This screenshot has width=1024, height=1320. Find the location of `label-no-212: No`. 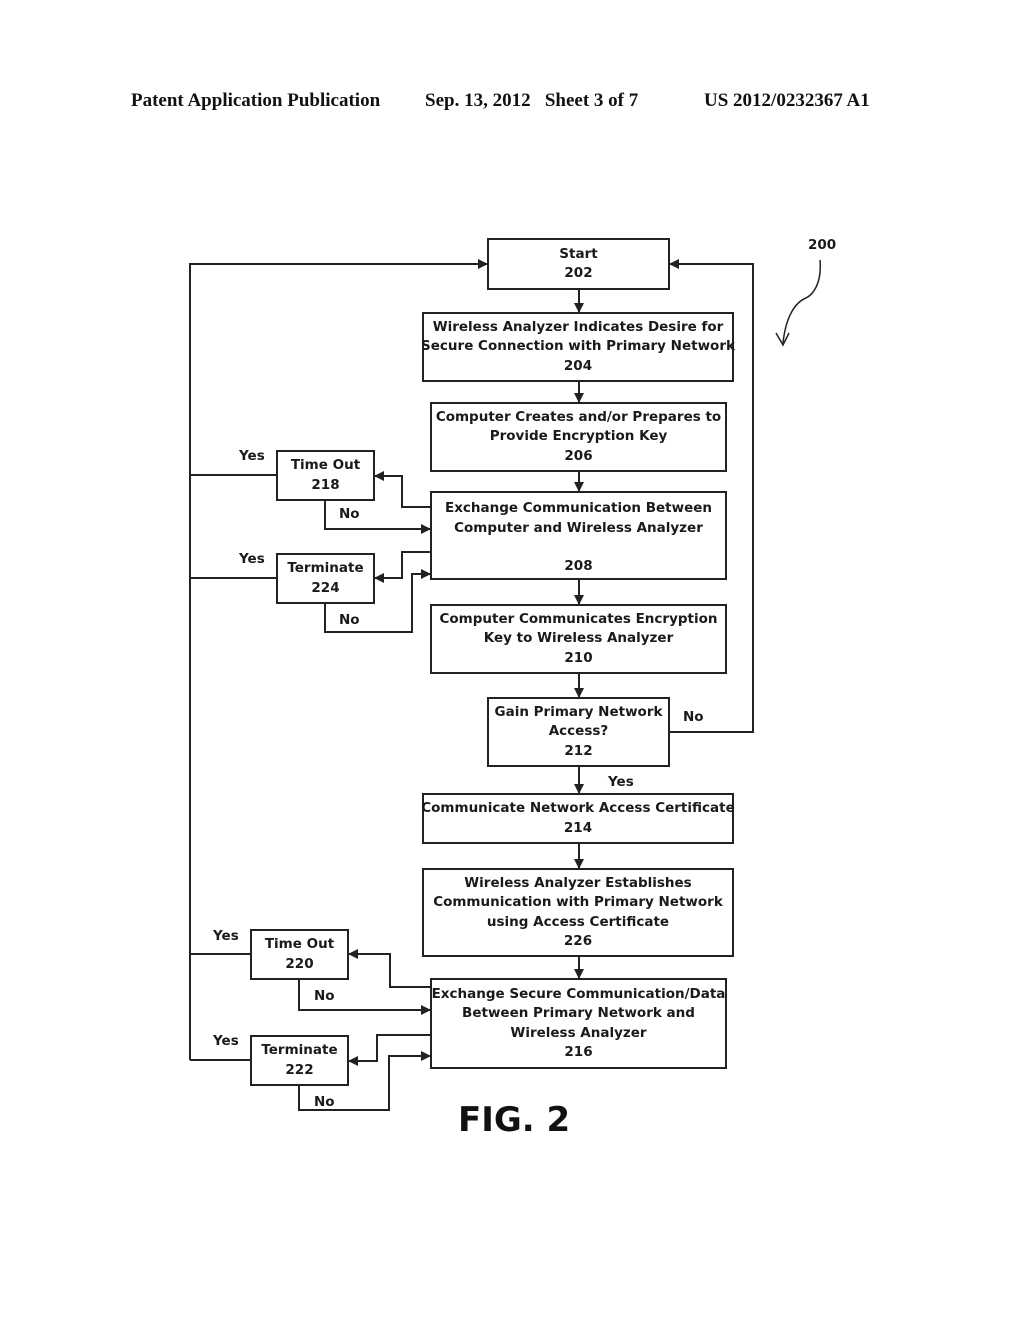

label-no-212: No is located at coordinates (693, 717).